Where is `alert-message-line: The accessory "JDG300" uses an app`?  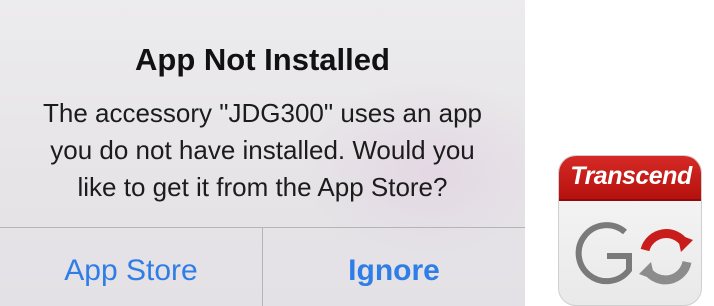
alert-message-line: The accessory "JDG300" uses an app is located at coordinates (262, 113).